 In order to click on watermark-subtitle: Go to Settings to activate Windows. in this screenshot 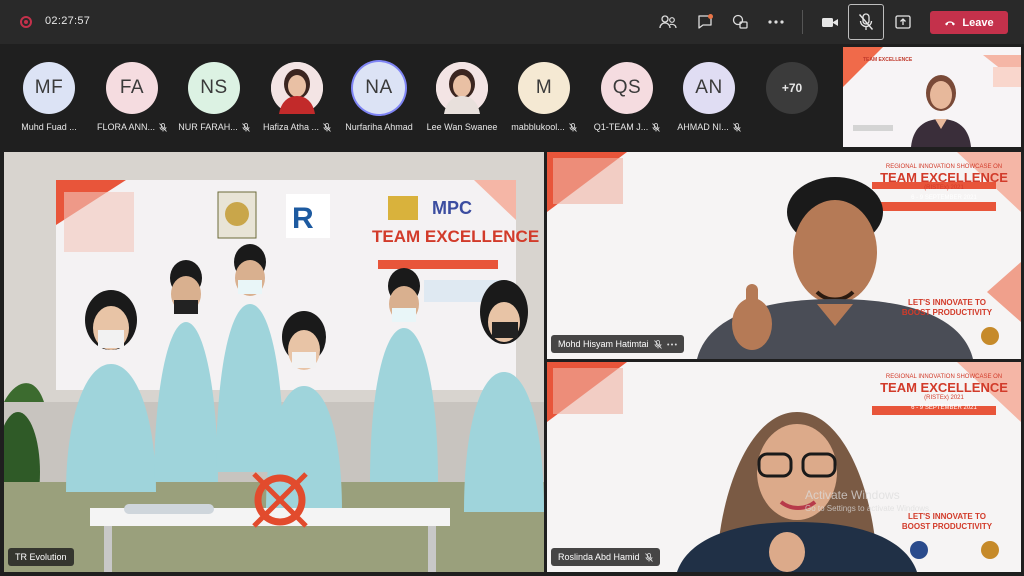, I will do `click(868, 508)`.